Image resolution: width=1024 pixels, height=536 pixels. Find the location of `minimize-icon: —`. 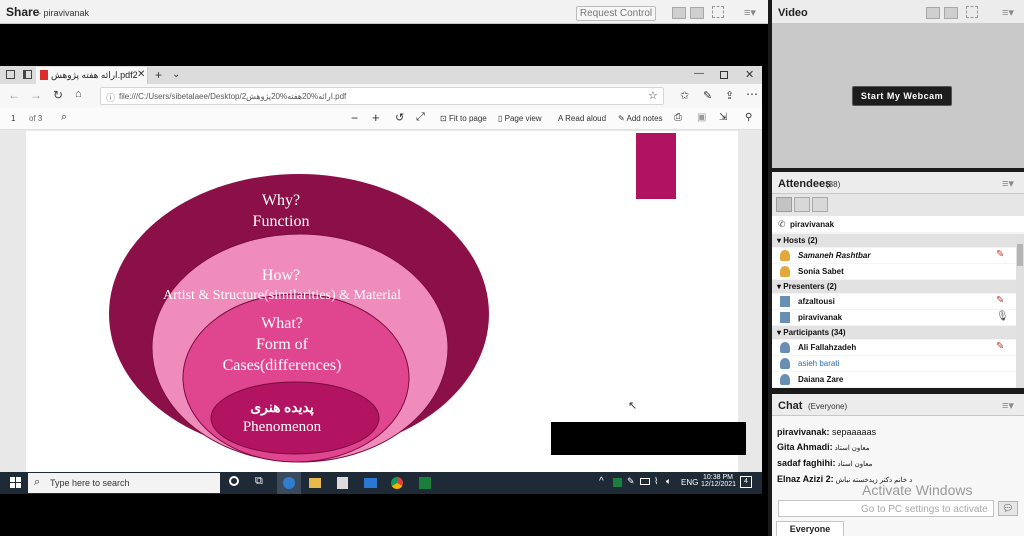

minimize-icon: — is located at coordinates (699, 73).